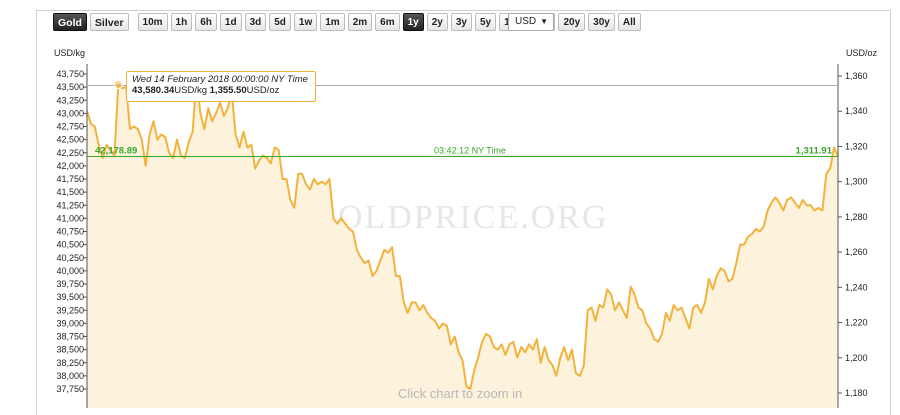 This screenshot has width=900, height=415. I want to click on right-tick-label: 1,340, so click(856, 111).